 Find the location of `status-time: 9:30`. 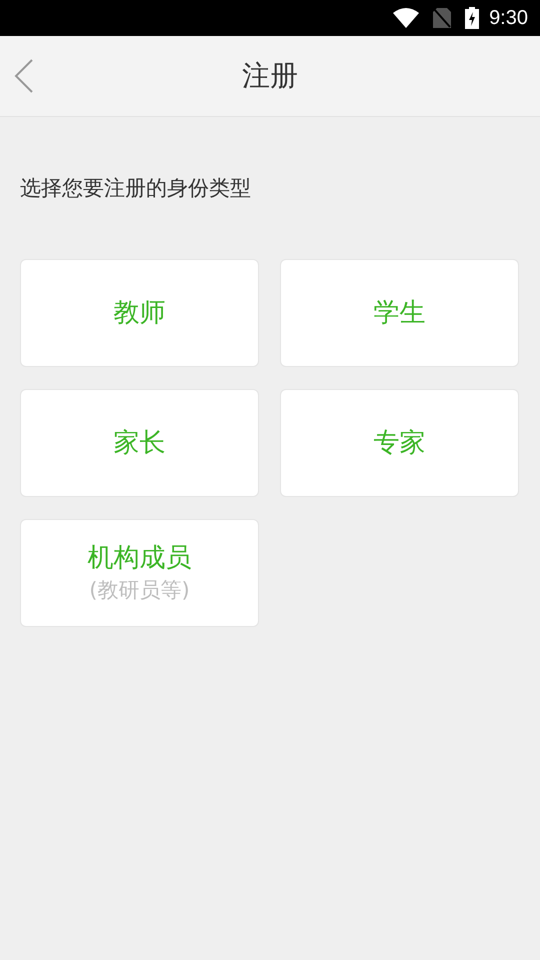

status-time: 9:30 is located at coordinates (508, 18).